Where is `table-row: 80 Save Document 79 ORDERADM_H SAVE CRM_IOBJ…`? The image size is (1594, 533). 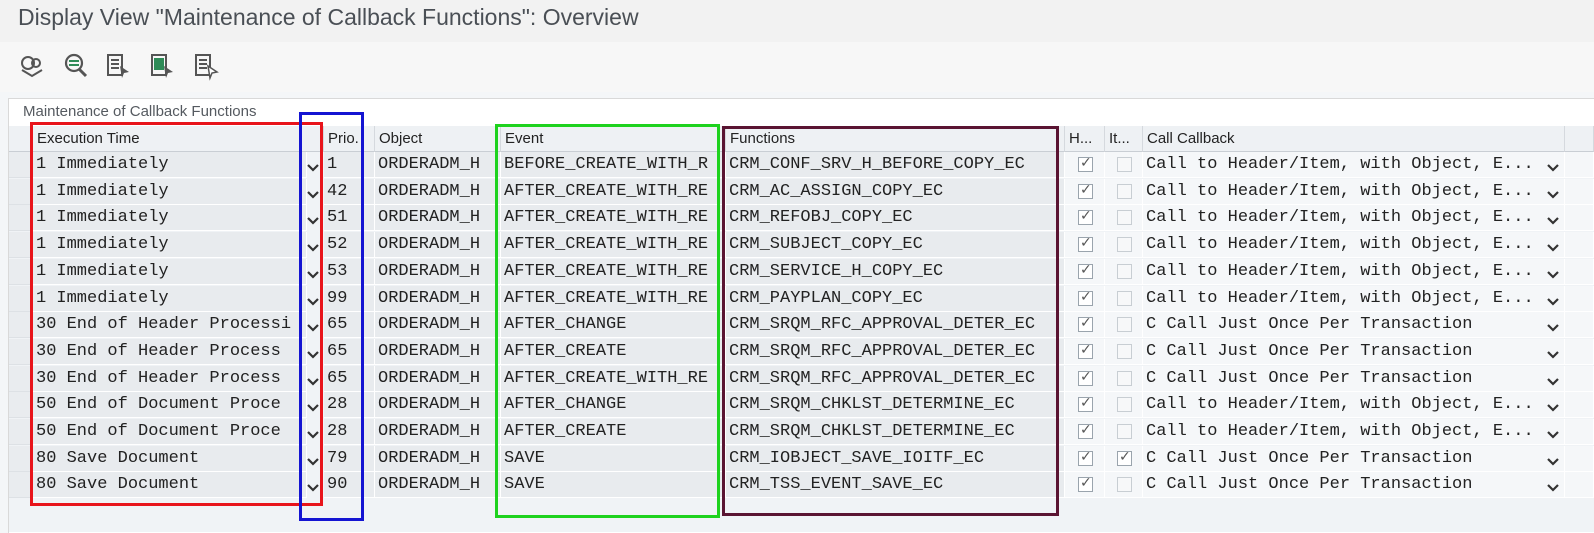 table-row: 80 Save Document 79 ORDERADM_H SAVE CRM_IOBJ… is located at coordinates (801, 458).